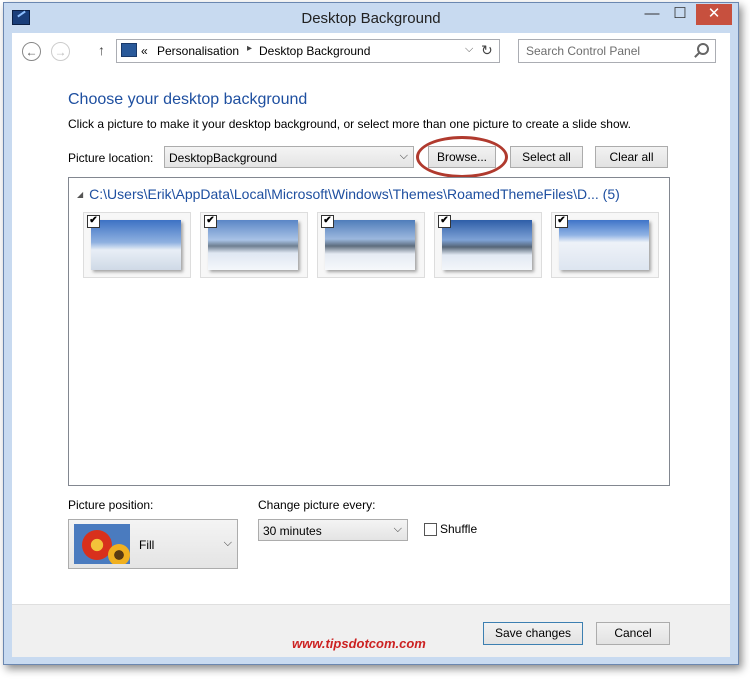 The height and width of the screenshot is (679, 750). I want to click on clear-all-button: Clear all, so click(631, 157).